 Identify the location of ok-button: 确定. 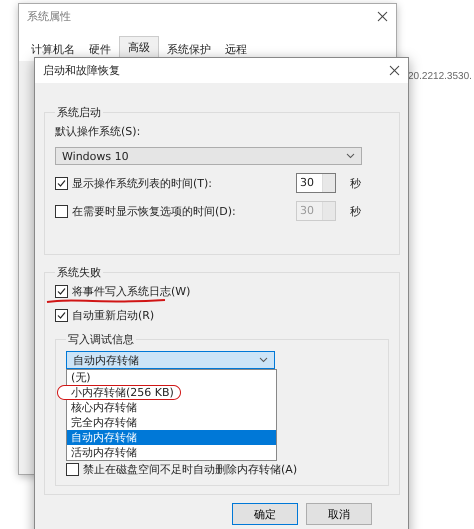
(265, 514).